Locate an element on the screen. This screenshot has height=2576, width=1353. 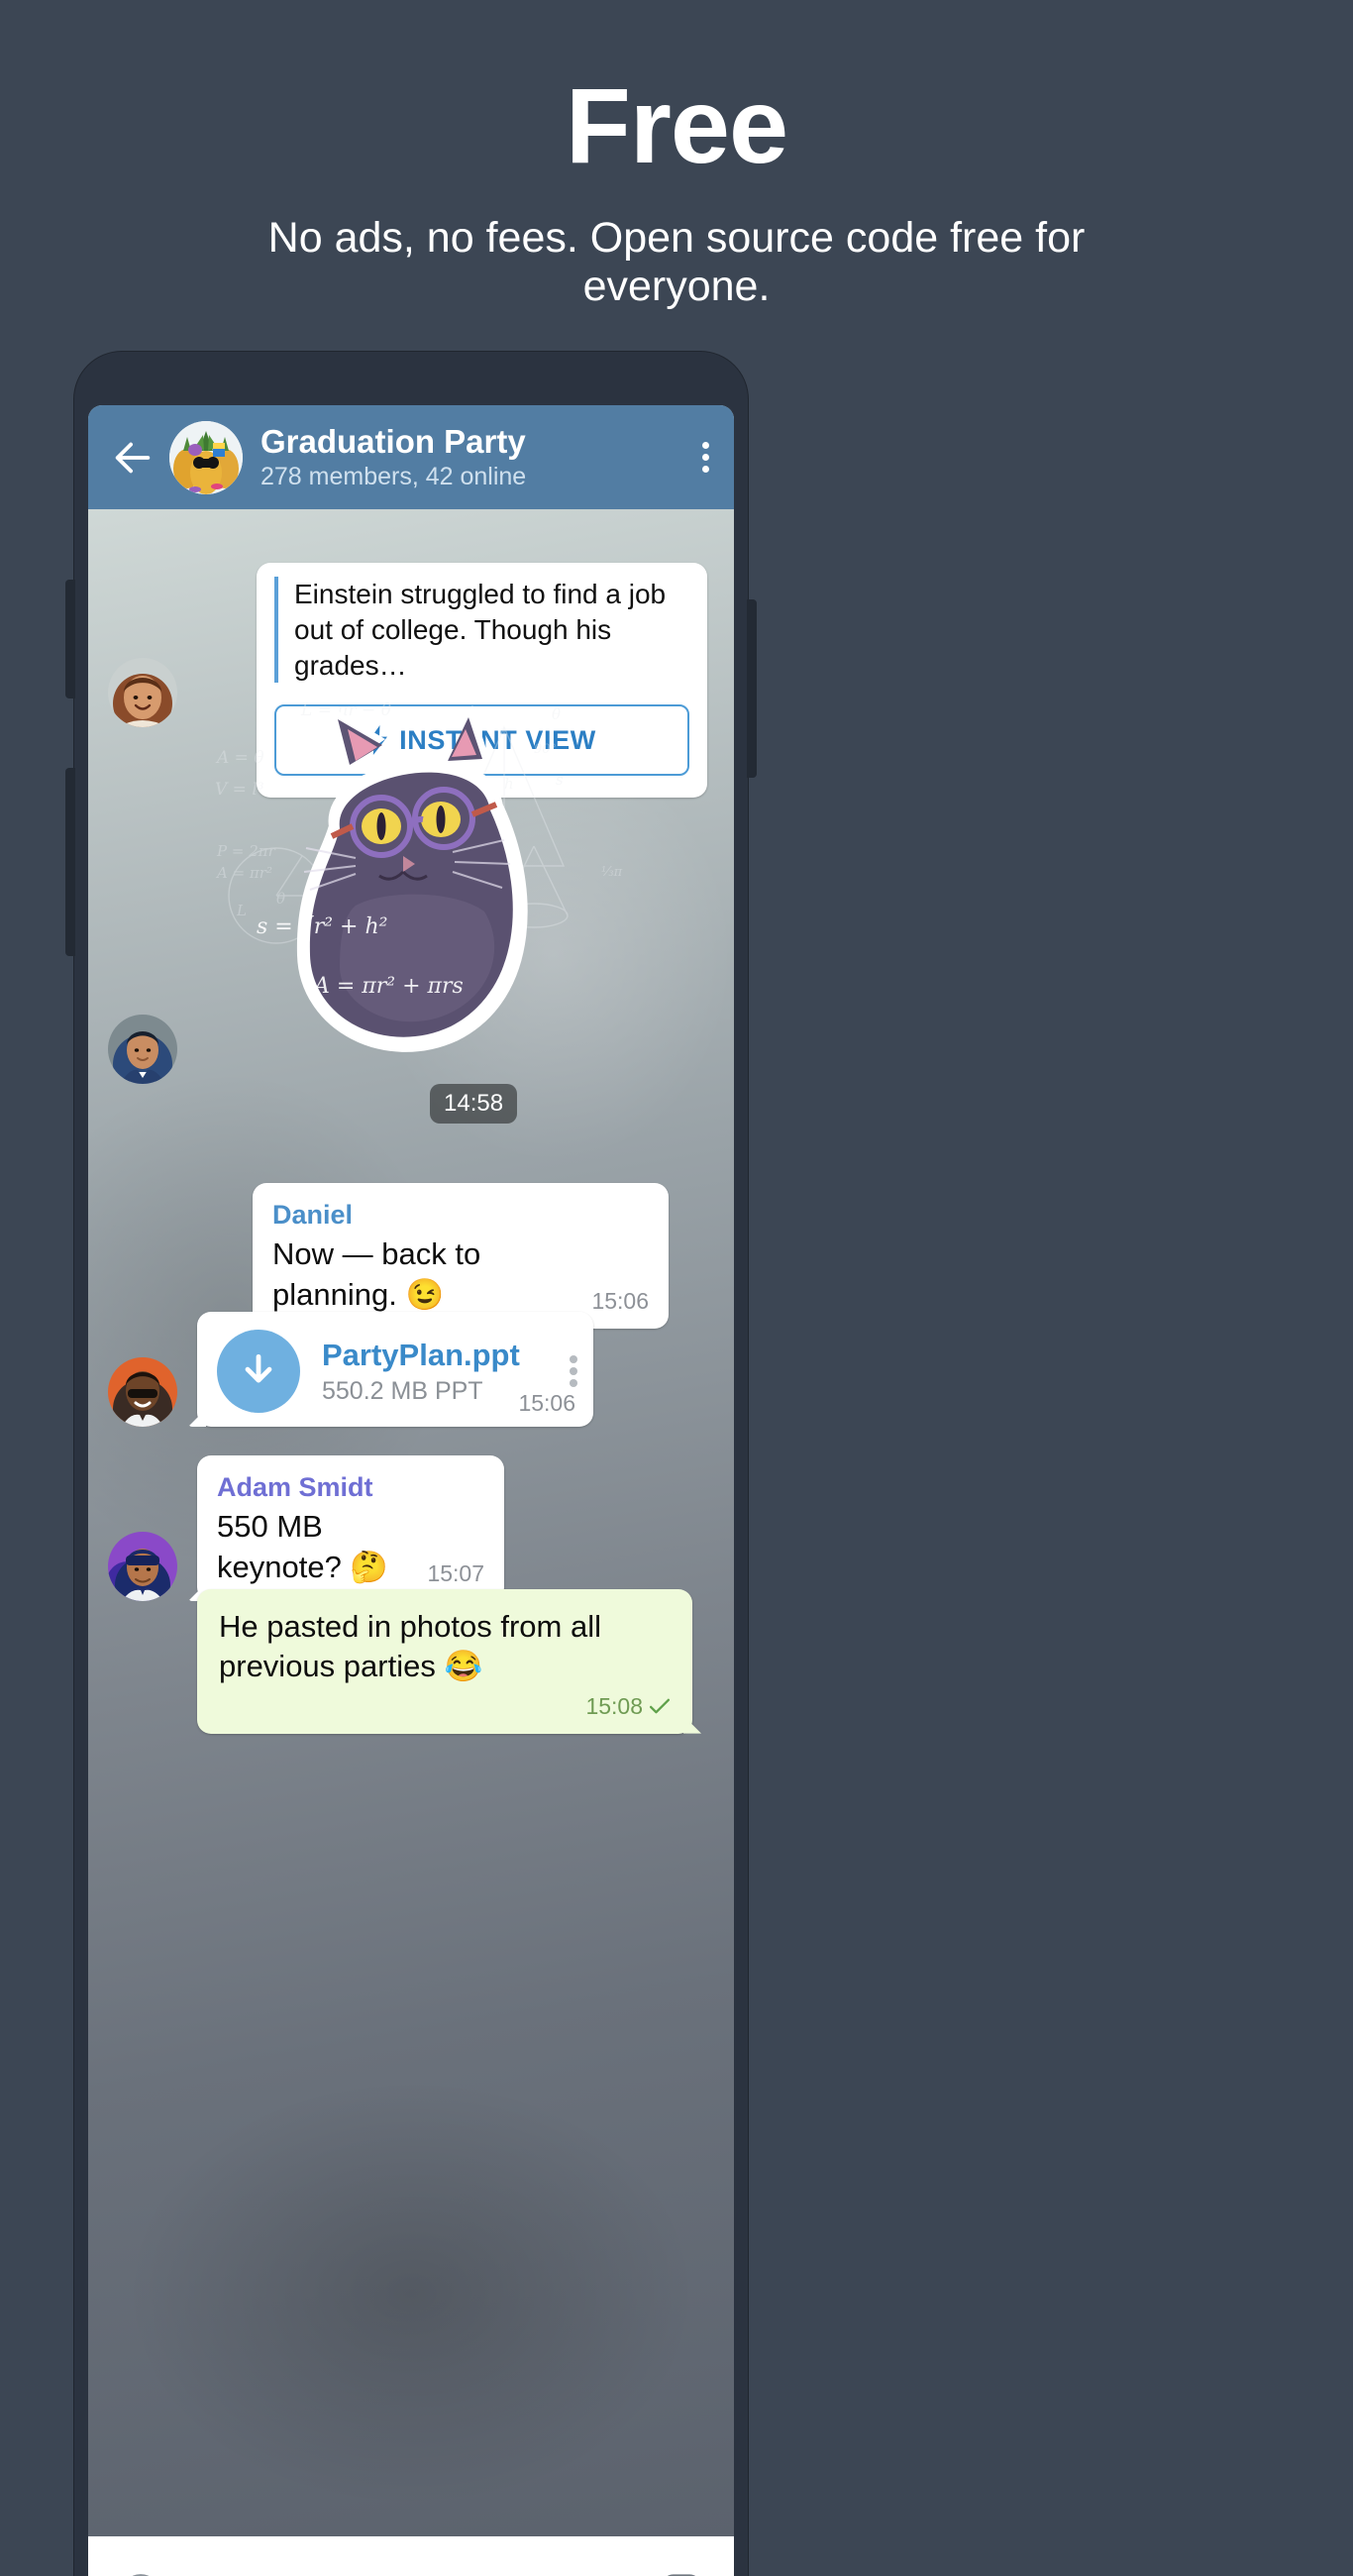
message-sender-name: Adam Smidt is located at coordinates (295, 1487).